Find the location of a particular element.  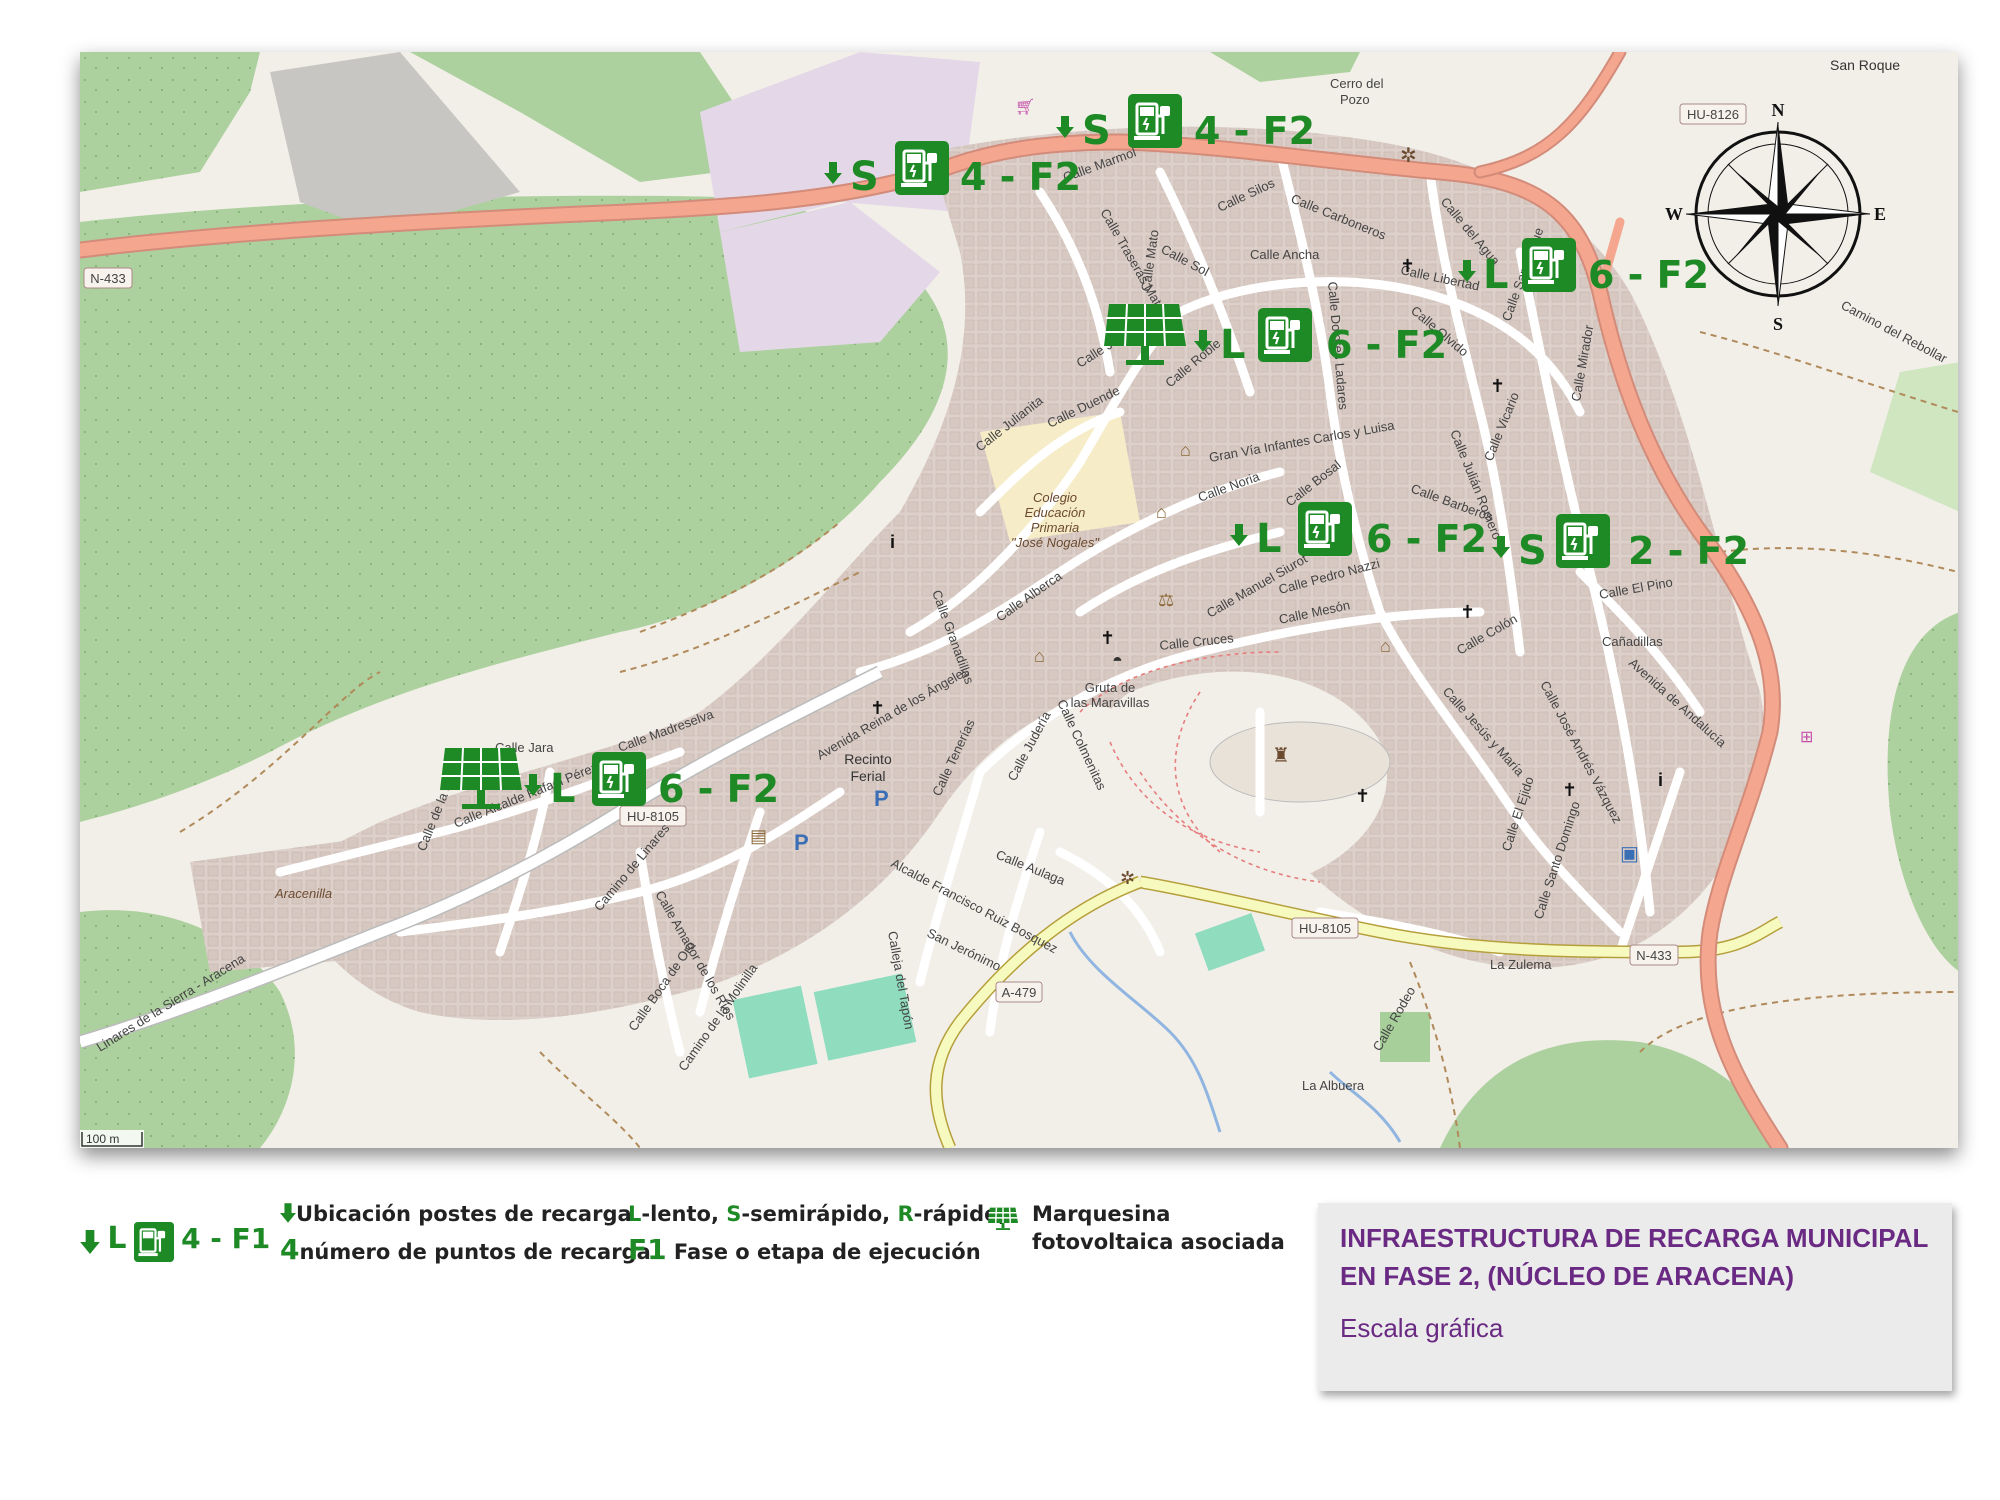

legend-phase-code: F1 is located at coordinates (647, 1249).